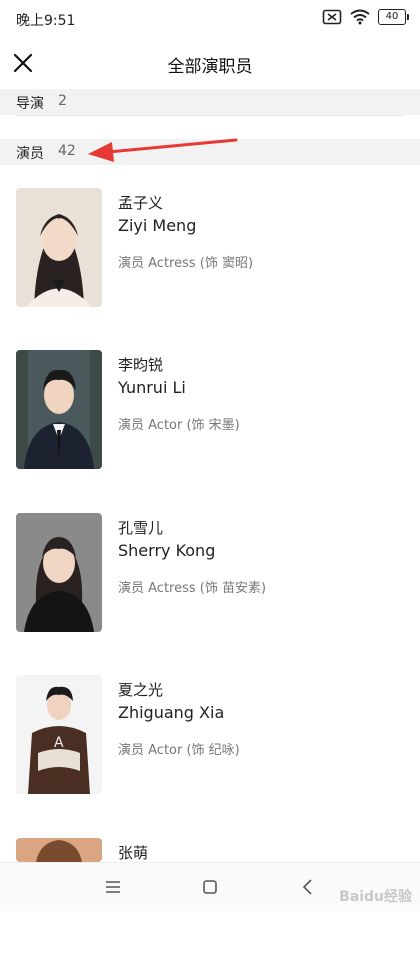  What do you see at coordinates (59, 743) in the screenshot?
I see `svg-text: A` at bounding box center [59, 743].